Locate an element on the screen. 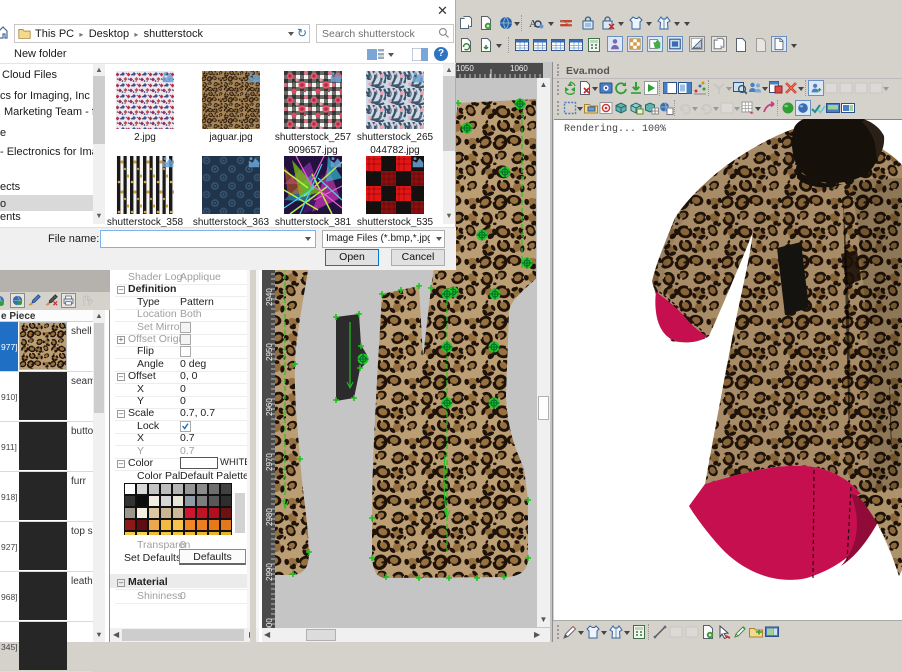 This screenshot has height=672, width=902. svg-text: 2990 is located at coordinates (269, 572).